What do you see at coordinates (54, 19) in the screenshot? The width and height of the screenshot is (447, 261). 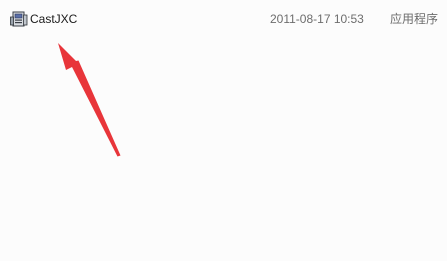 I see `file-name: CastJXC` at bounding box center [54, 19].